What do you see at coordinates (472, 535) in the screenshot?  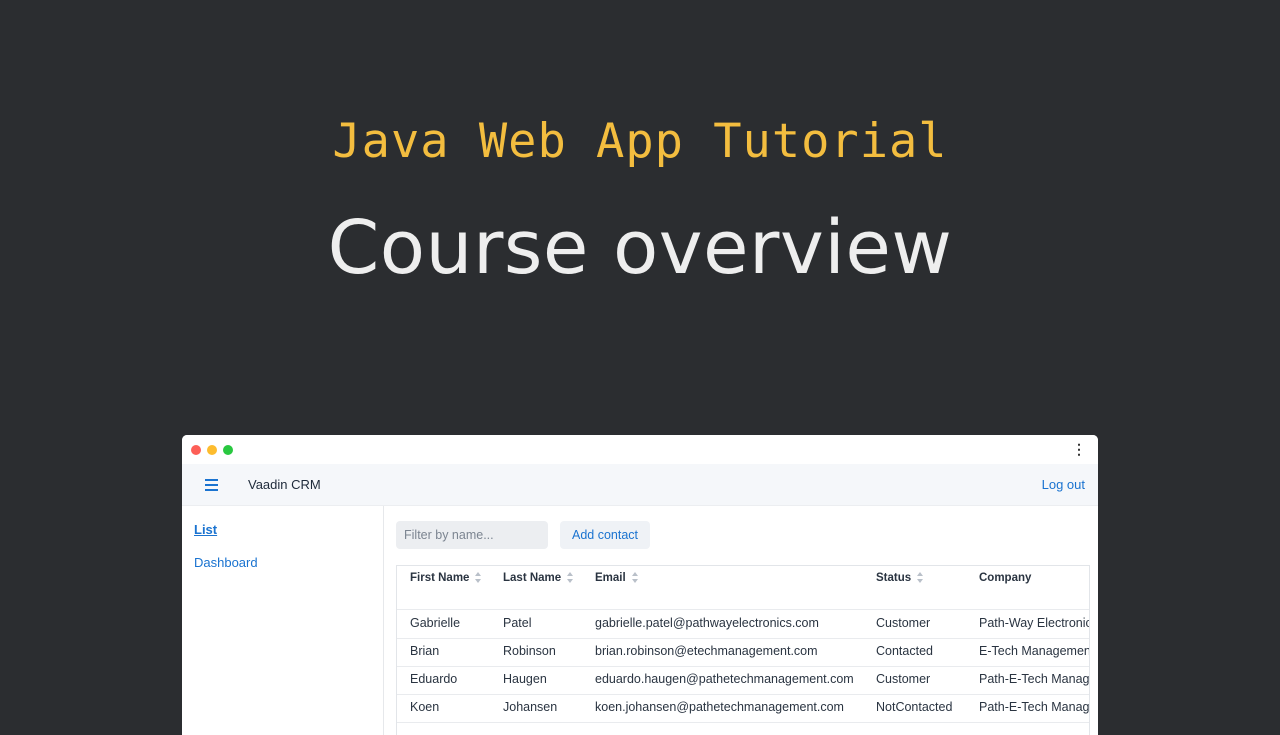 I see `filter-input` at bounding box center [472, 535].